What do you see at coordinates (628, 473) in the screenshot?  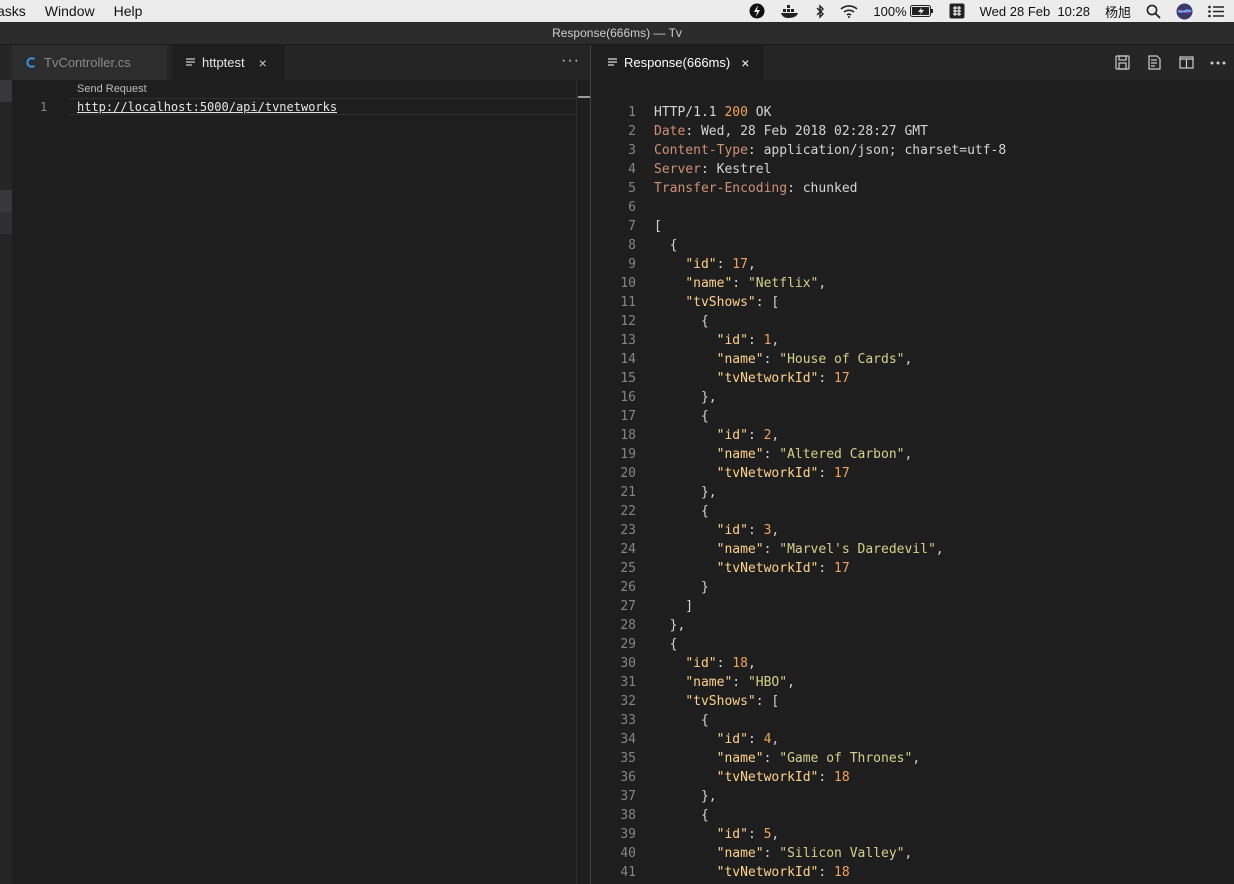 I see `line-number: 20` at bounding box center [628, 473].